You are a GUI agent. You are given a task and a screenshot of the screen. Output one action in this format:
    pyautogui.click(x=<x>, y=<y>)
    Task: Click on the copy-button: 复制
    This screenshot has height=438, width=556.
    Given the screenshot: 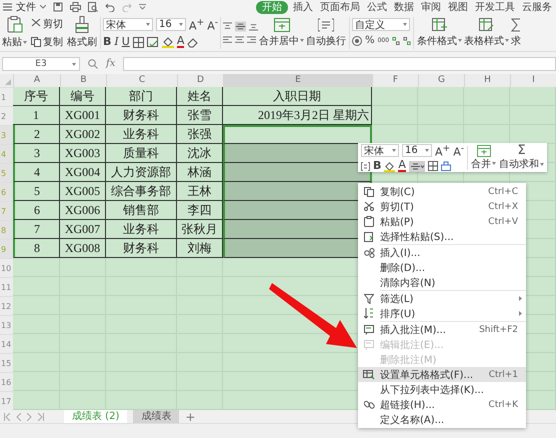 What is the action you would take?
    pyautogui.click(x=47, y=41)
    